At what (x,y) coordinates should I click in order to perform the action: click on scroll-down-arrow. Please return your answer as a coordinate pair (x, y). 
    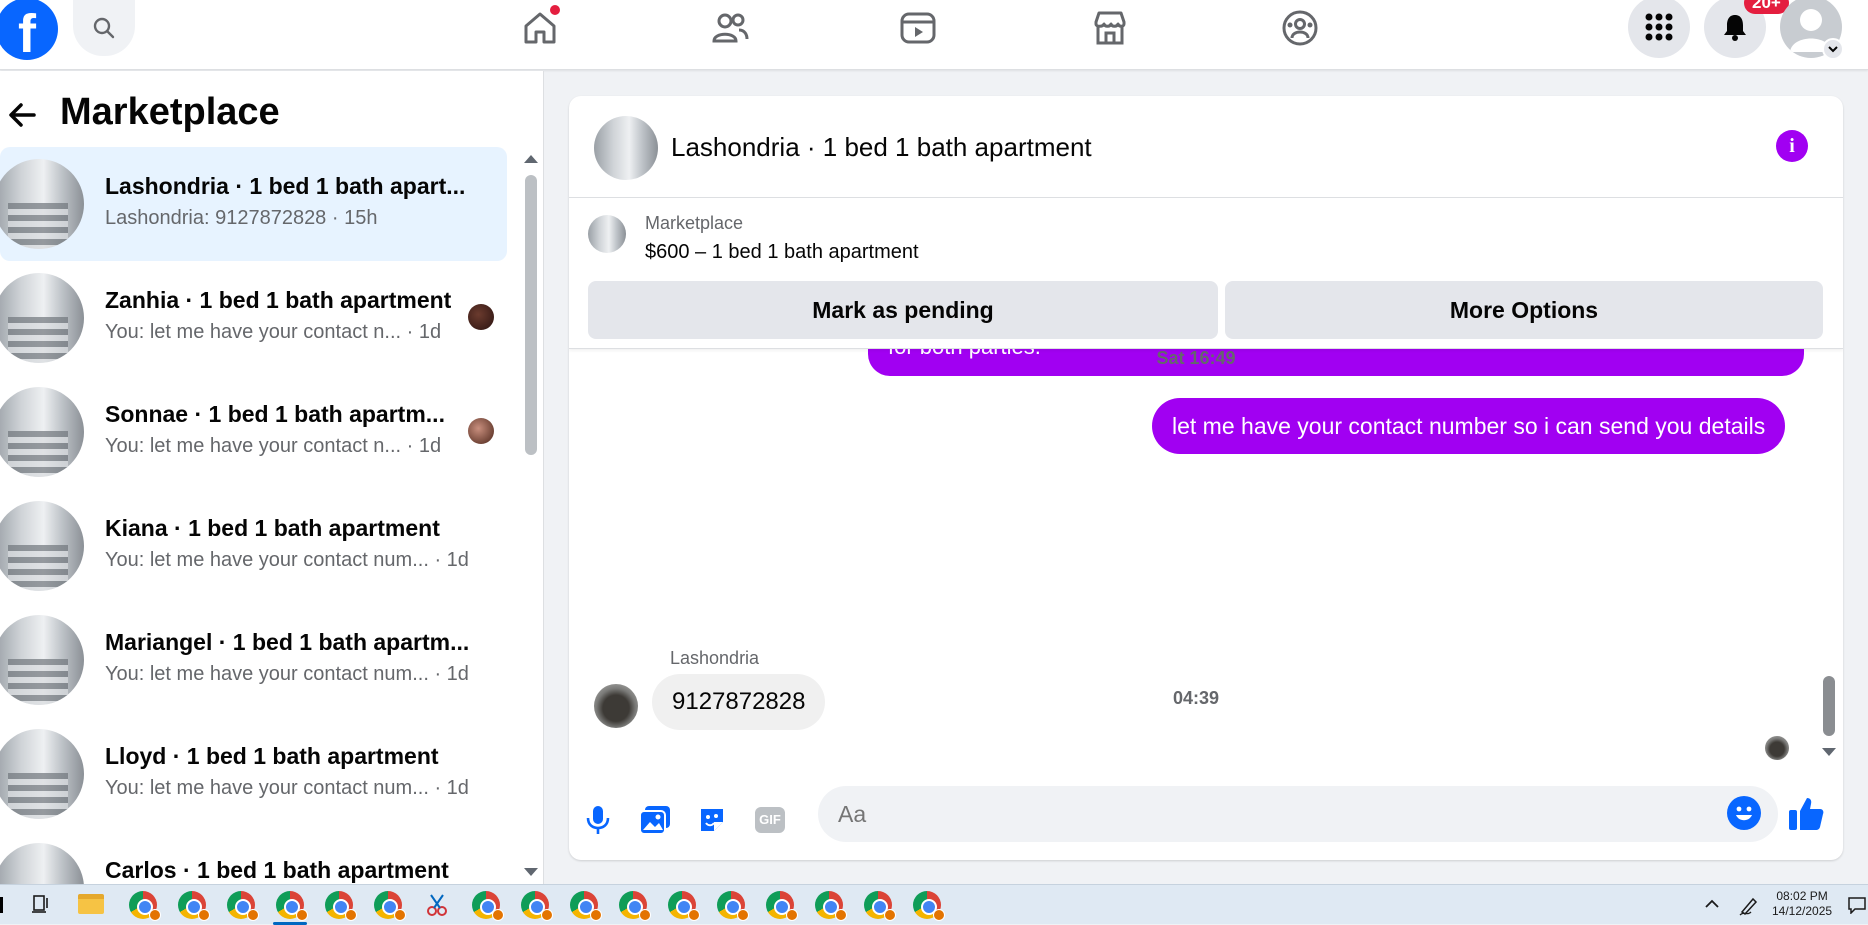
    Looking at the image, I should click on (531, 872).